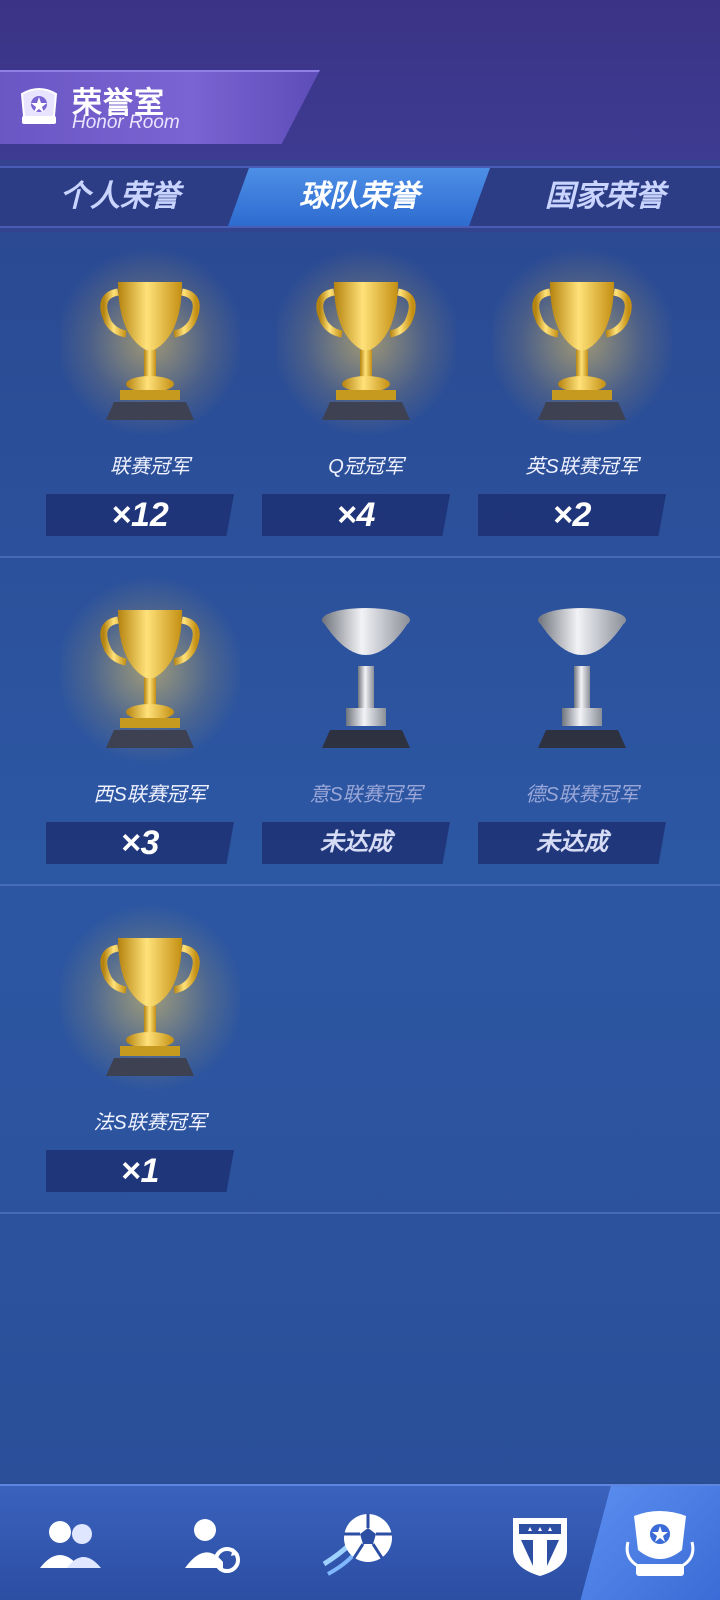 The image size is (720, 1600). I want to click on trophy-count: ×3, so click(140, 843).